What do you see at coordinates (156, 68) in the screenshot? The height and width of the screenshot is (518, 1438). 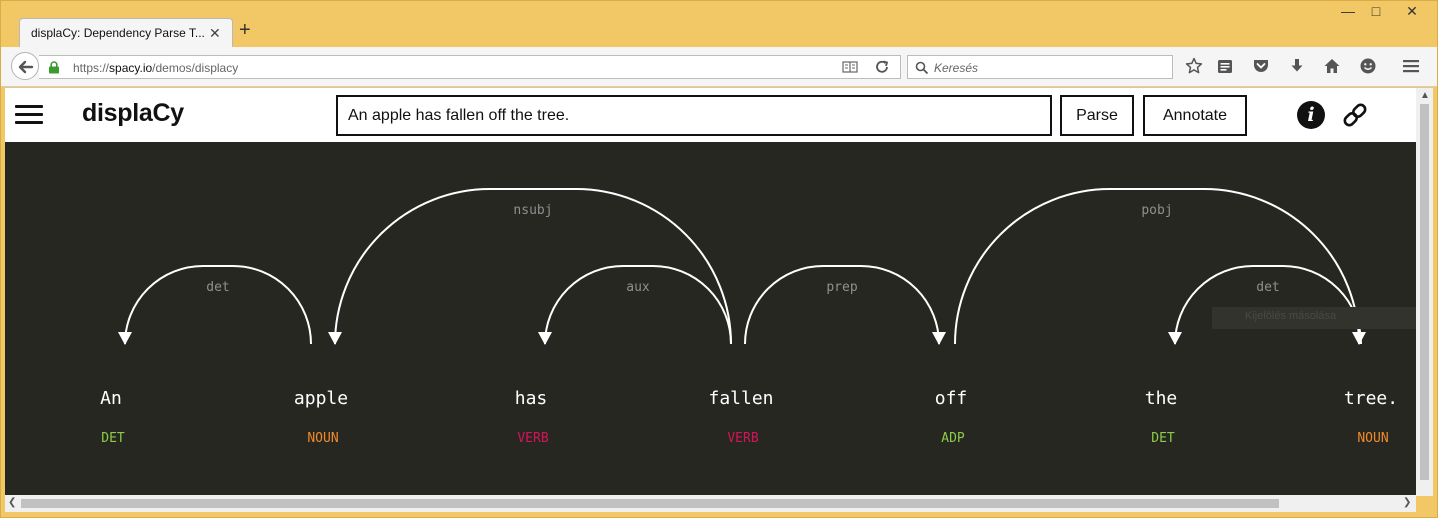 I see `url-text: https://spacy.io/demos/displacy` at bounding box center [156, 68].